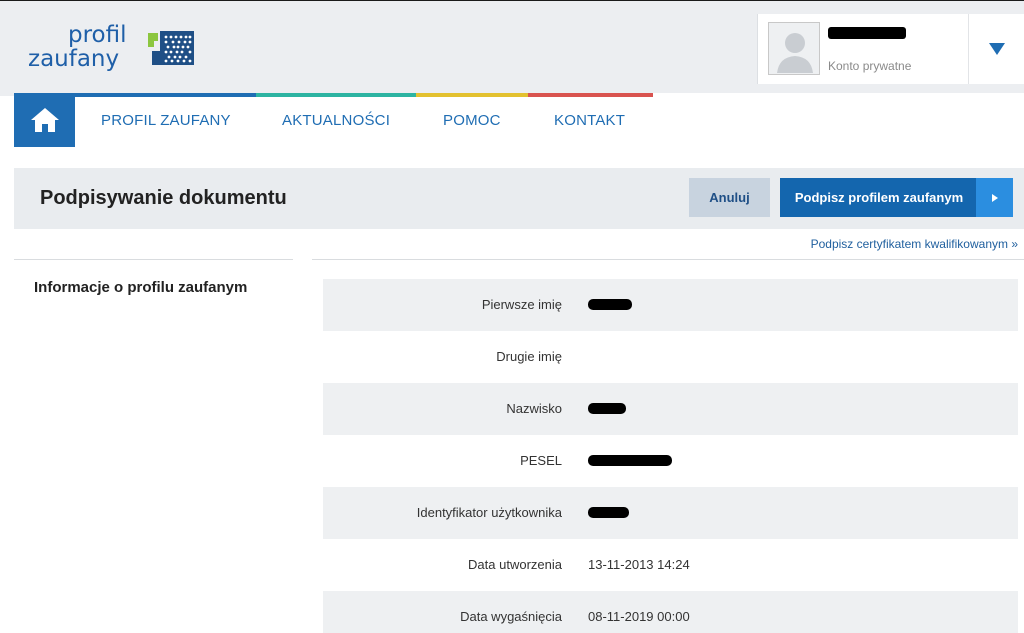 The width and height of the screenshot is (1024, 633). I want to click on row-label: Drugie imię, so click(529, 356).